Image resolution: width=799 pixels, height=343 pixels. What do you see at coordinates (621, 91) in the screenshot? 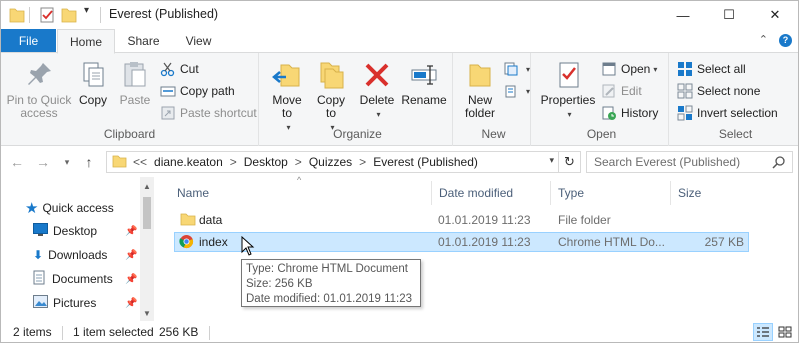
I see `edit-button: Edit` at bounding box center [621, 91].